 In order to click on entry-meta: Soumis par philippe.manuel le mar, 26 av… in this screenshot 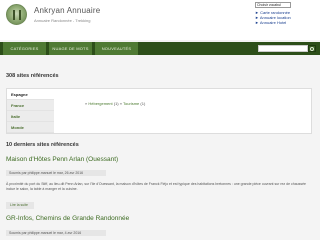, I will do `click(56, 173)`.